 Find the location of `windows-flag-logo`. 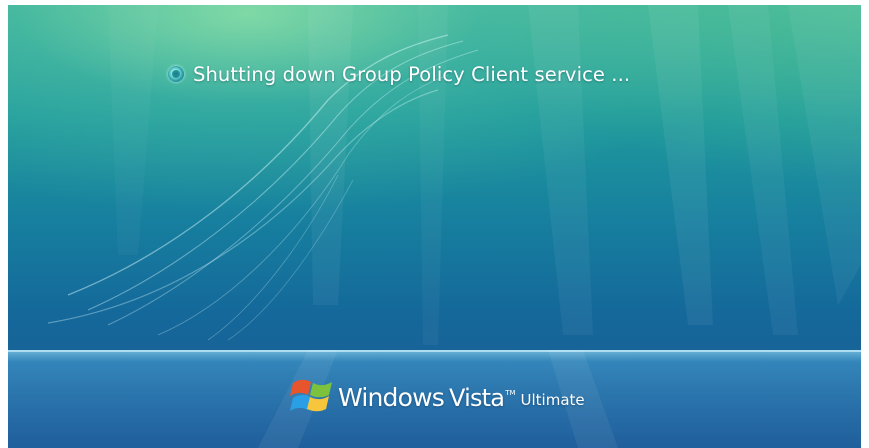

windows-flag-logo is located at coordinates (311, 395).